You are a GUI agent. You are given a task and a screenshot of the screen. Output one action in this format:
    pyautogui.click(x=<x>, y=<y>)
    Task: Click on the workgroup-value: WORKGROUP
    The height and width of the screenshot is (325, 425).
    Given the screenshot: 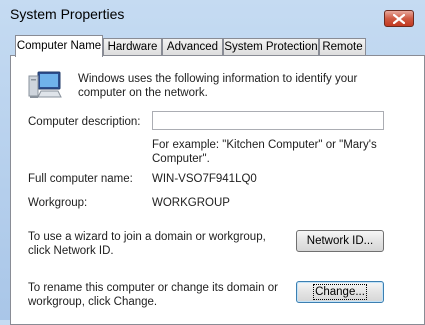 What is the action you would take?
    pyautogui.click(x=191, y=203)
    